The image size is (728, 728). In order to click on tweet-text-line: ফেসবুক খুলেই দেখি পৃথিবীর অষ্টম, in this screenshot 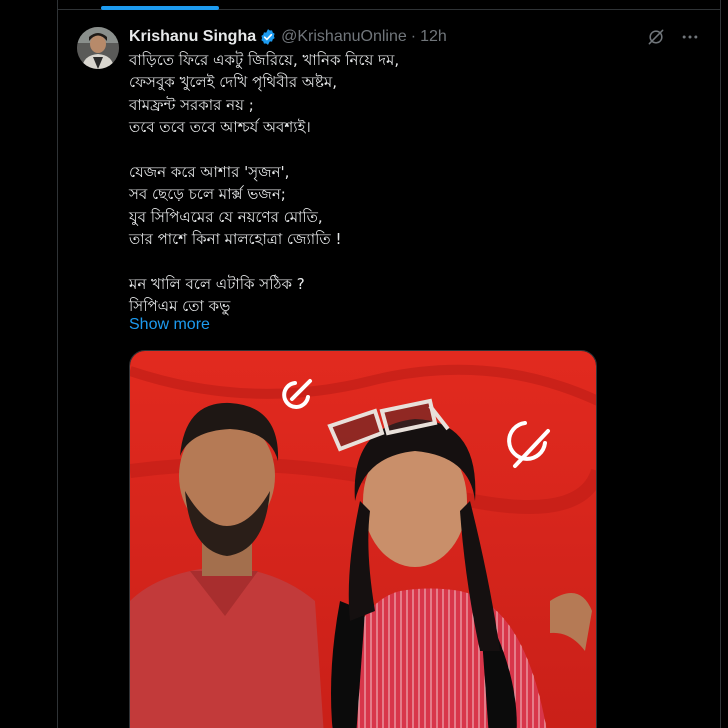, I will do `click(233, 82)`.